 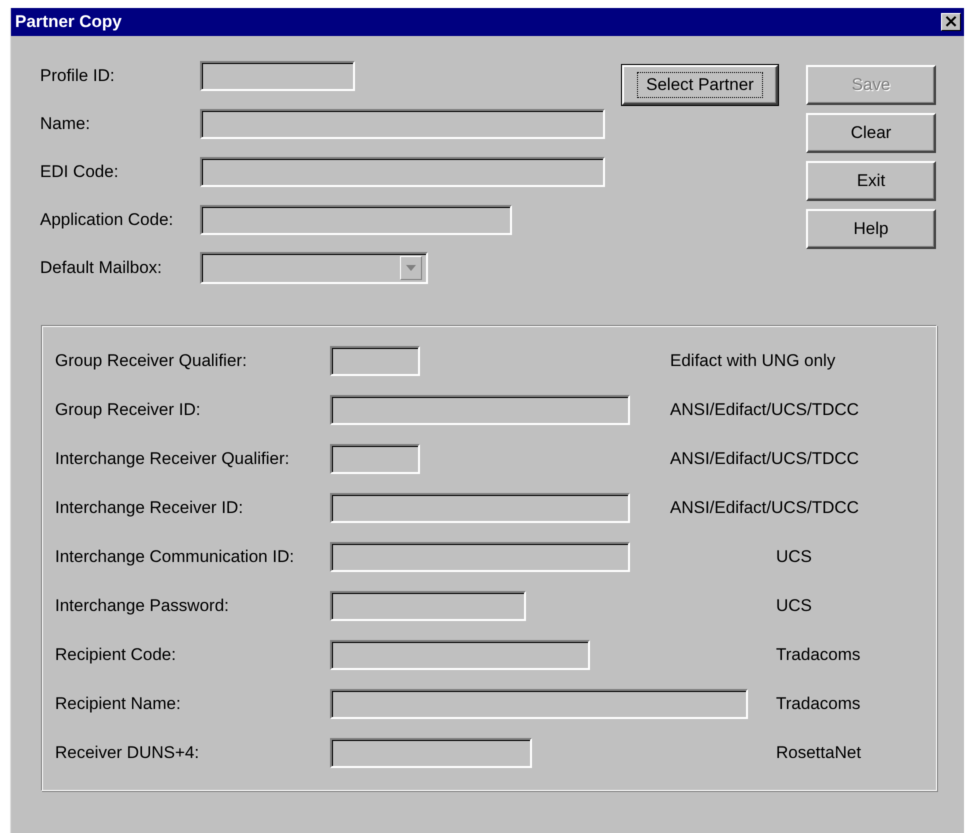 I want to click on field-note: Edifact with UNG only, so click(x=753, y=361).